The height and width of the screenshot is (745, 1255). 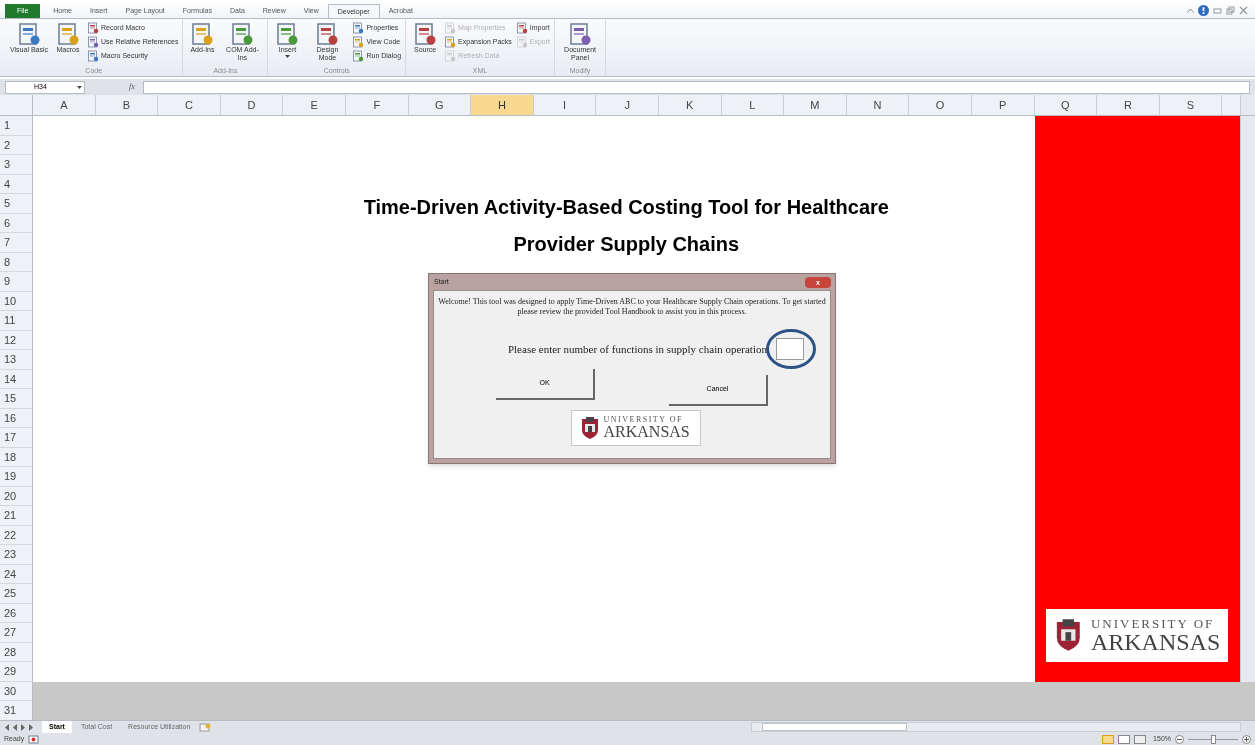 I want to click on input-field, so click(x=790, y=349).